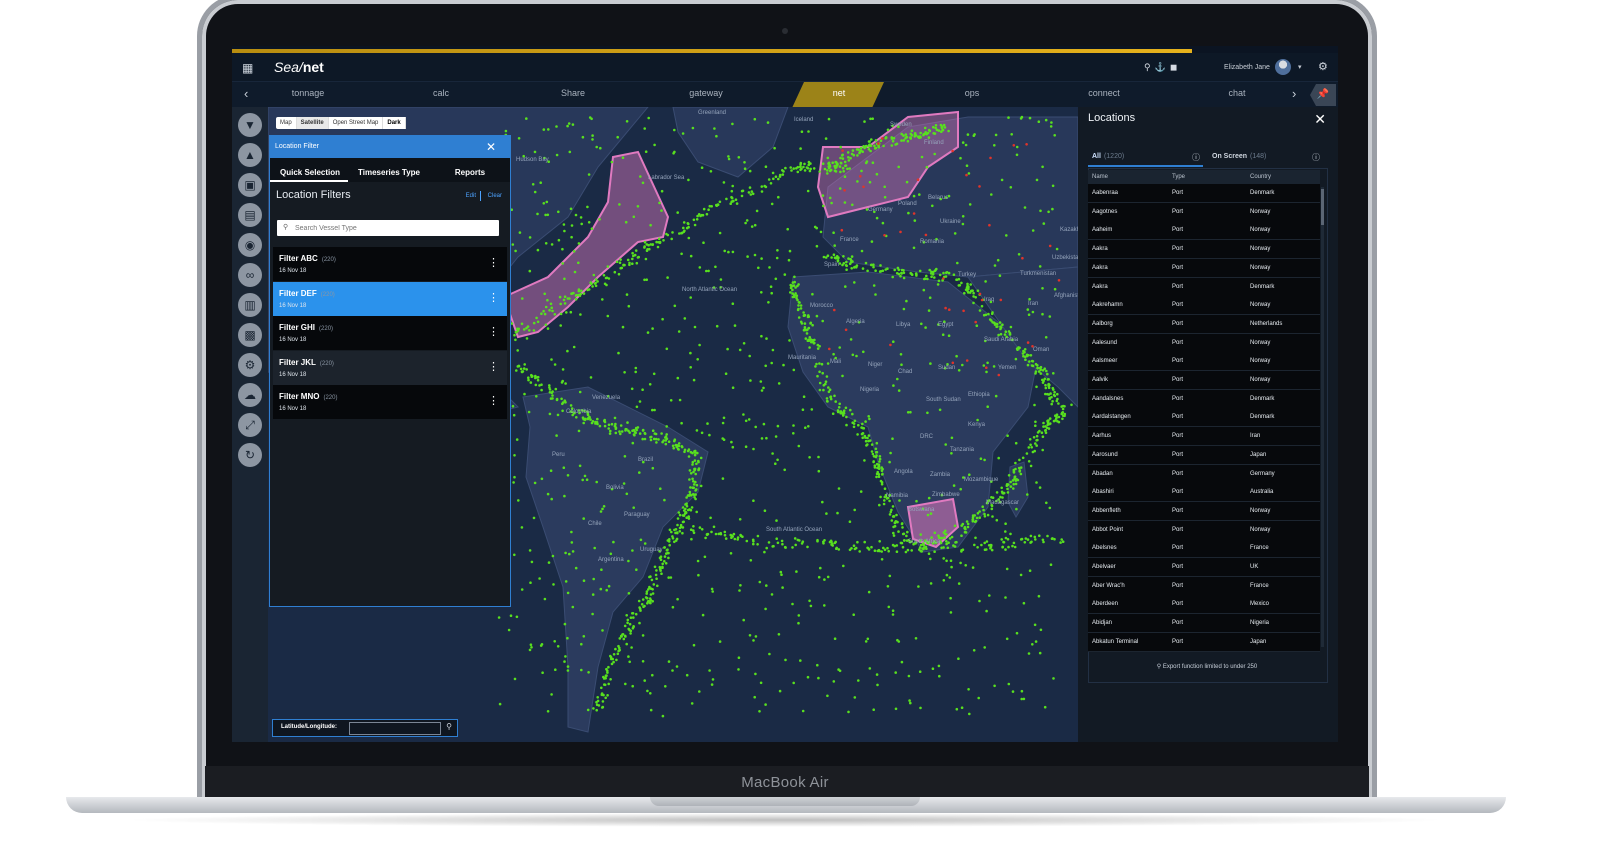 The image size is (1600, 858). Describe the element at coordinates (250, 455) in the screenshot. I see `reset-tool-icon: ↻` at that location.